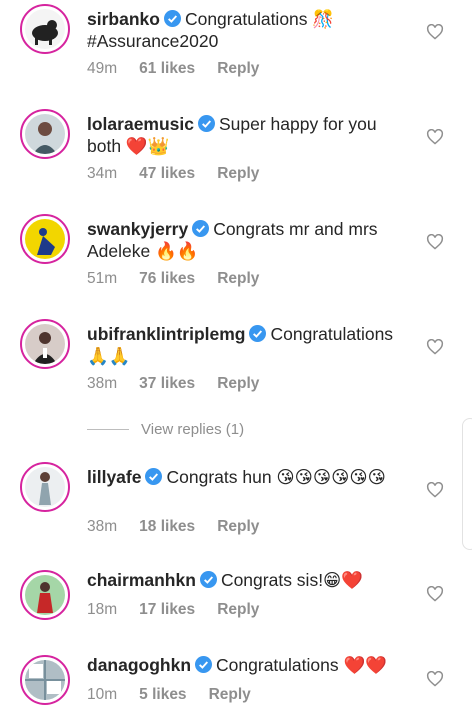 Image resolution: width=472 pixels, height=720 pixels. What do you see at coordinates (247, 135) in the screenshot?
I see `comment-text: lolaraemusic Super happy for you both ❤️👑` at bounding box center [247, 135].